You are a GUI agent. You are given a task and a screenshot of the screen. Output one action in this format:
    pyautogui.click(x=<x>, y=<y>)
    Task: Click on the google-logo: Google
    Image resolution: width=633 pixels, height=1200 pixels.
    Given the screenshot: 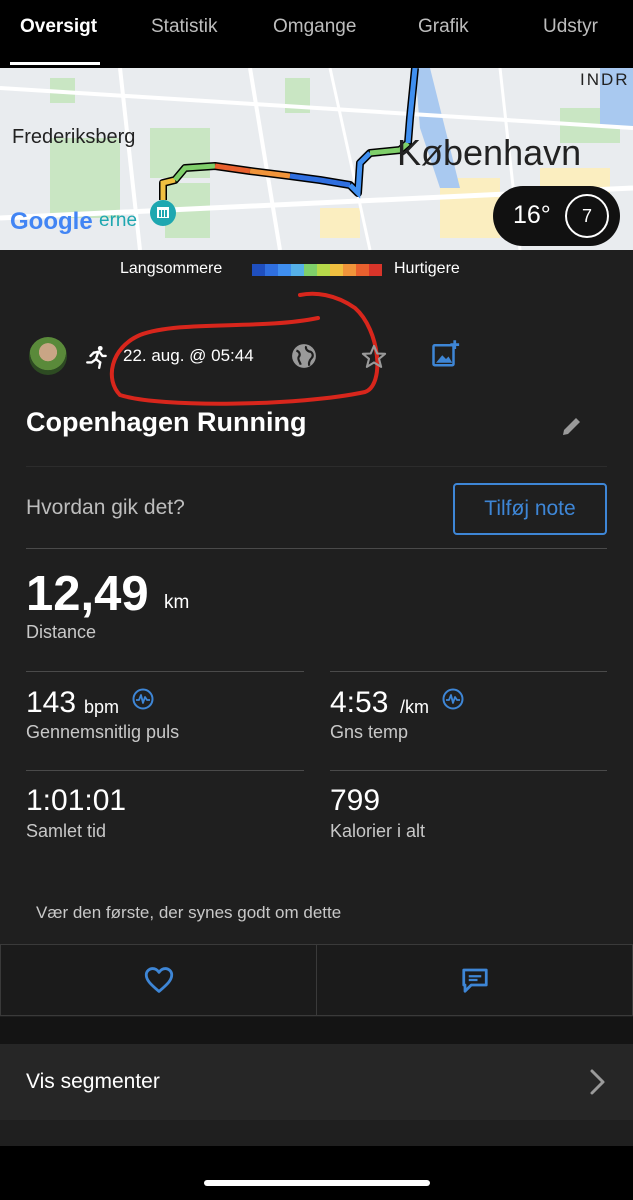 What is the action you would take?
    pyautogui.click(x=51, y=222)
    